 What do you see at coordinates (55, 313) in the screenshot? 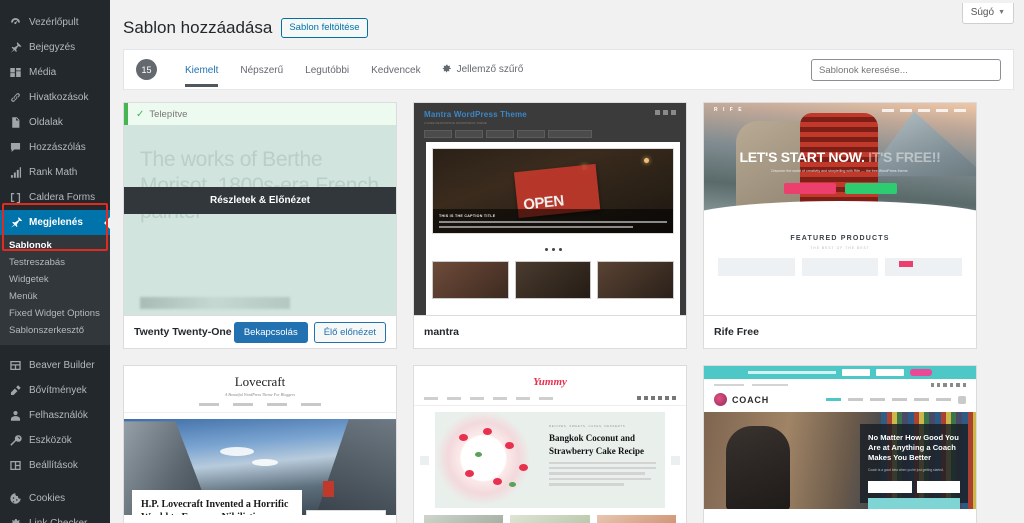
I see `submenu-item-fixed-widget-options: Fixed Widget Options` at bounding box center [55, 313].